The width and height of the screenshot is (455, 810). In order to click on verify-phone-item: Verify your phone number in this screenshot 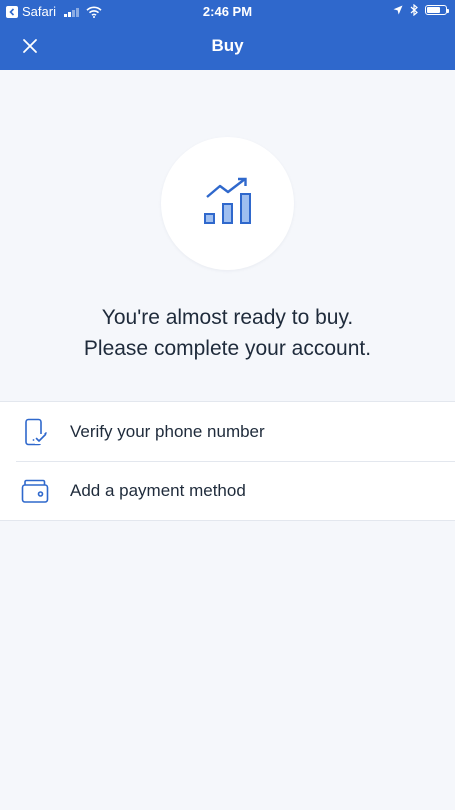, I will do `click(227, 431)`.